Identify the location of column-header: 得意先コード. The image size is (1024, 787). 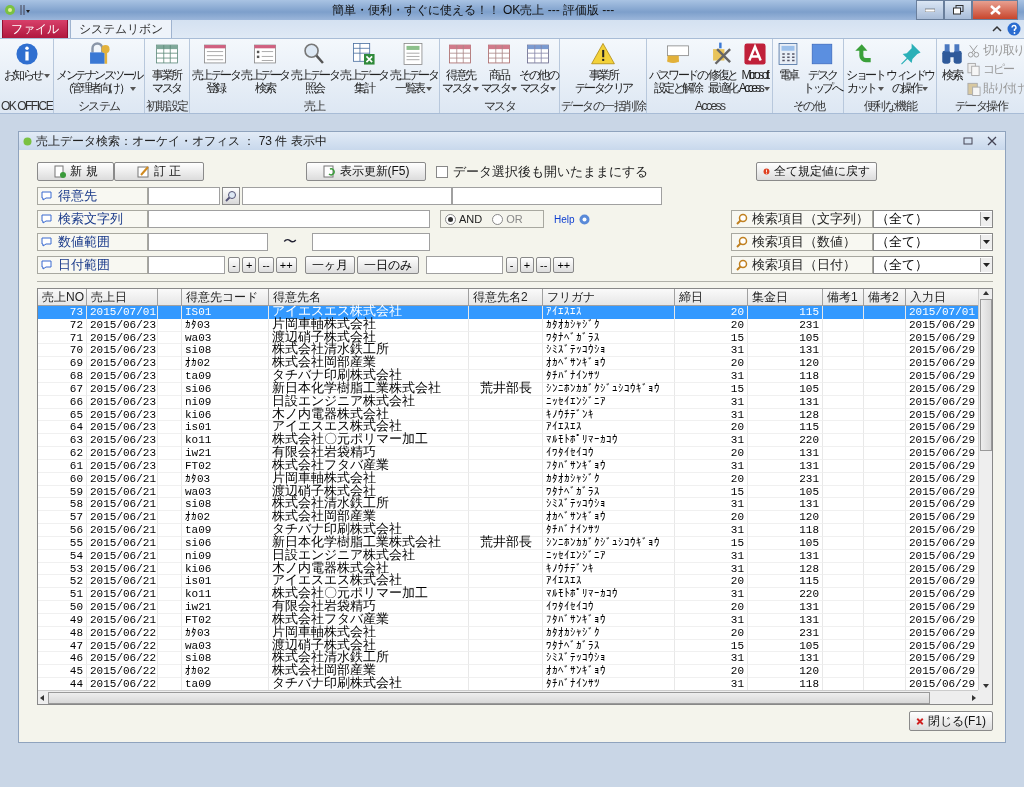
(225, 297).